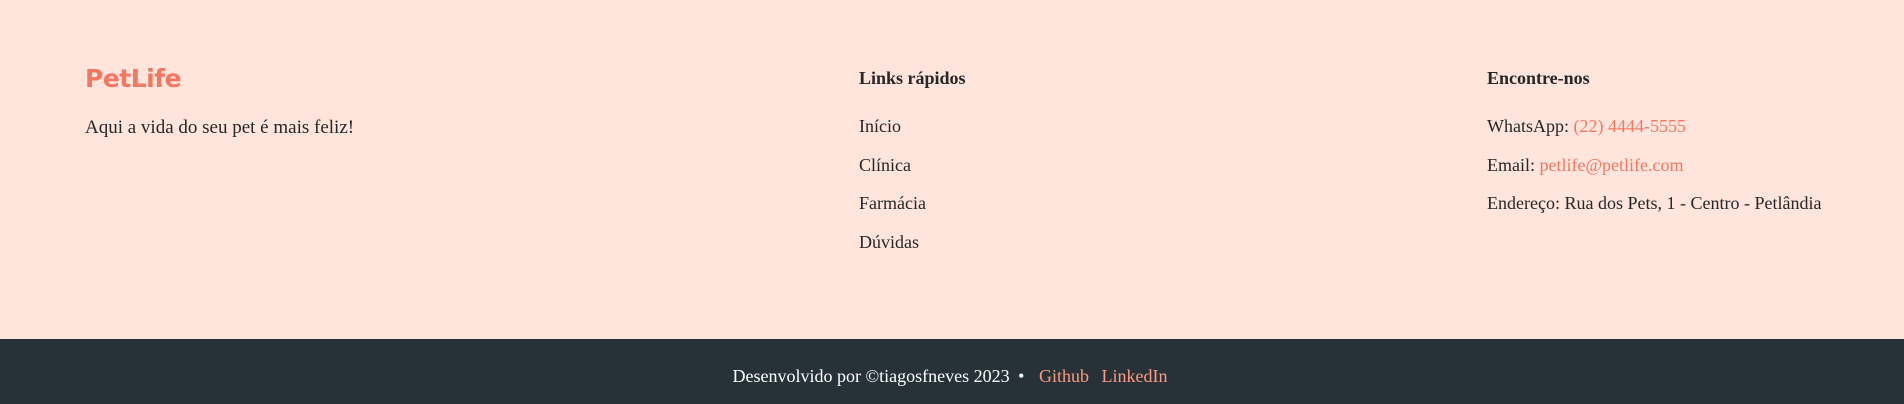 Image resolution: width=1904 pixels, height=404 pixels. I want to click on list-item: Farmácia, so click(892, 203).